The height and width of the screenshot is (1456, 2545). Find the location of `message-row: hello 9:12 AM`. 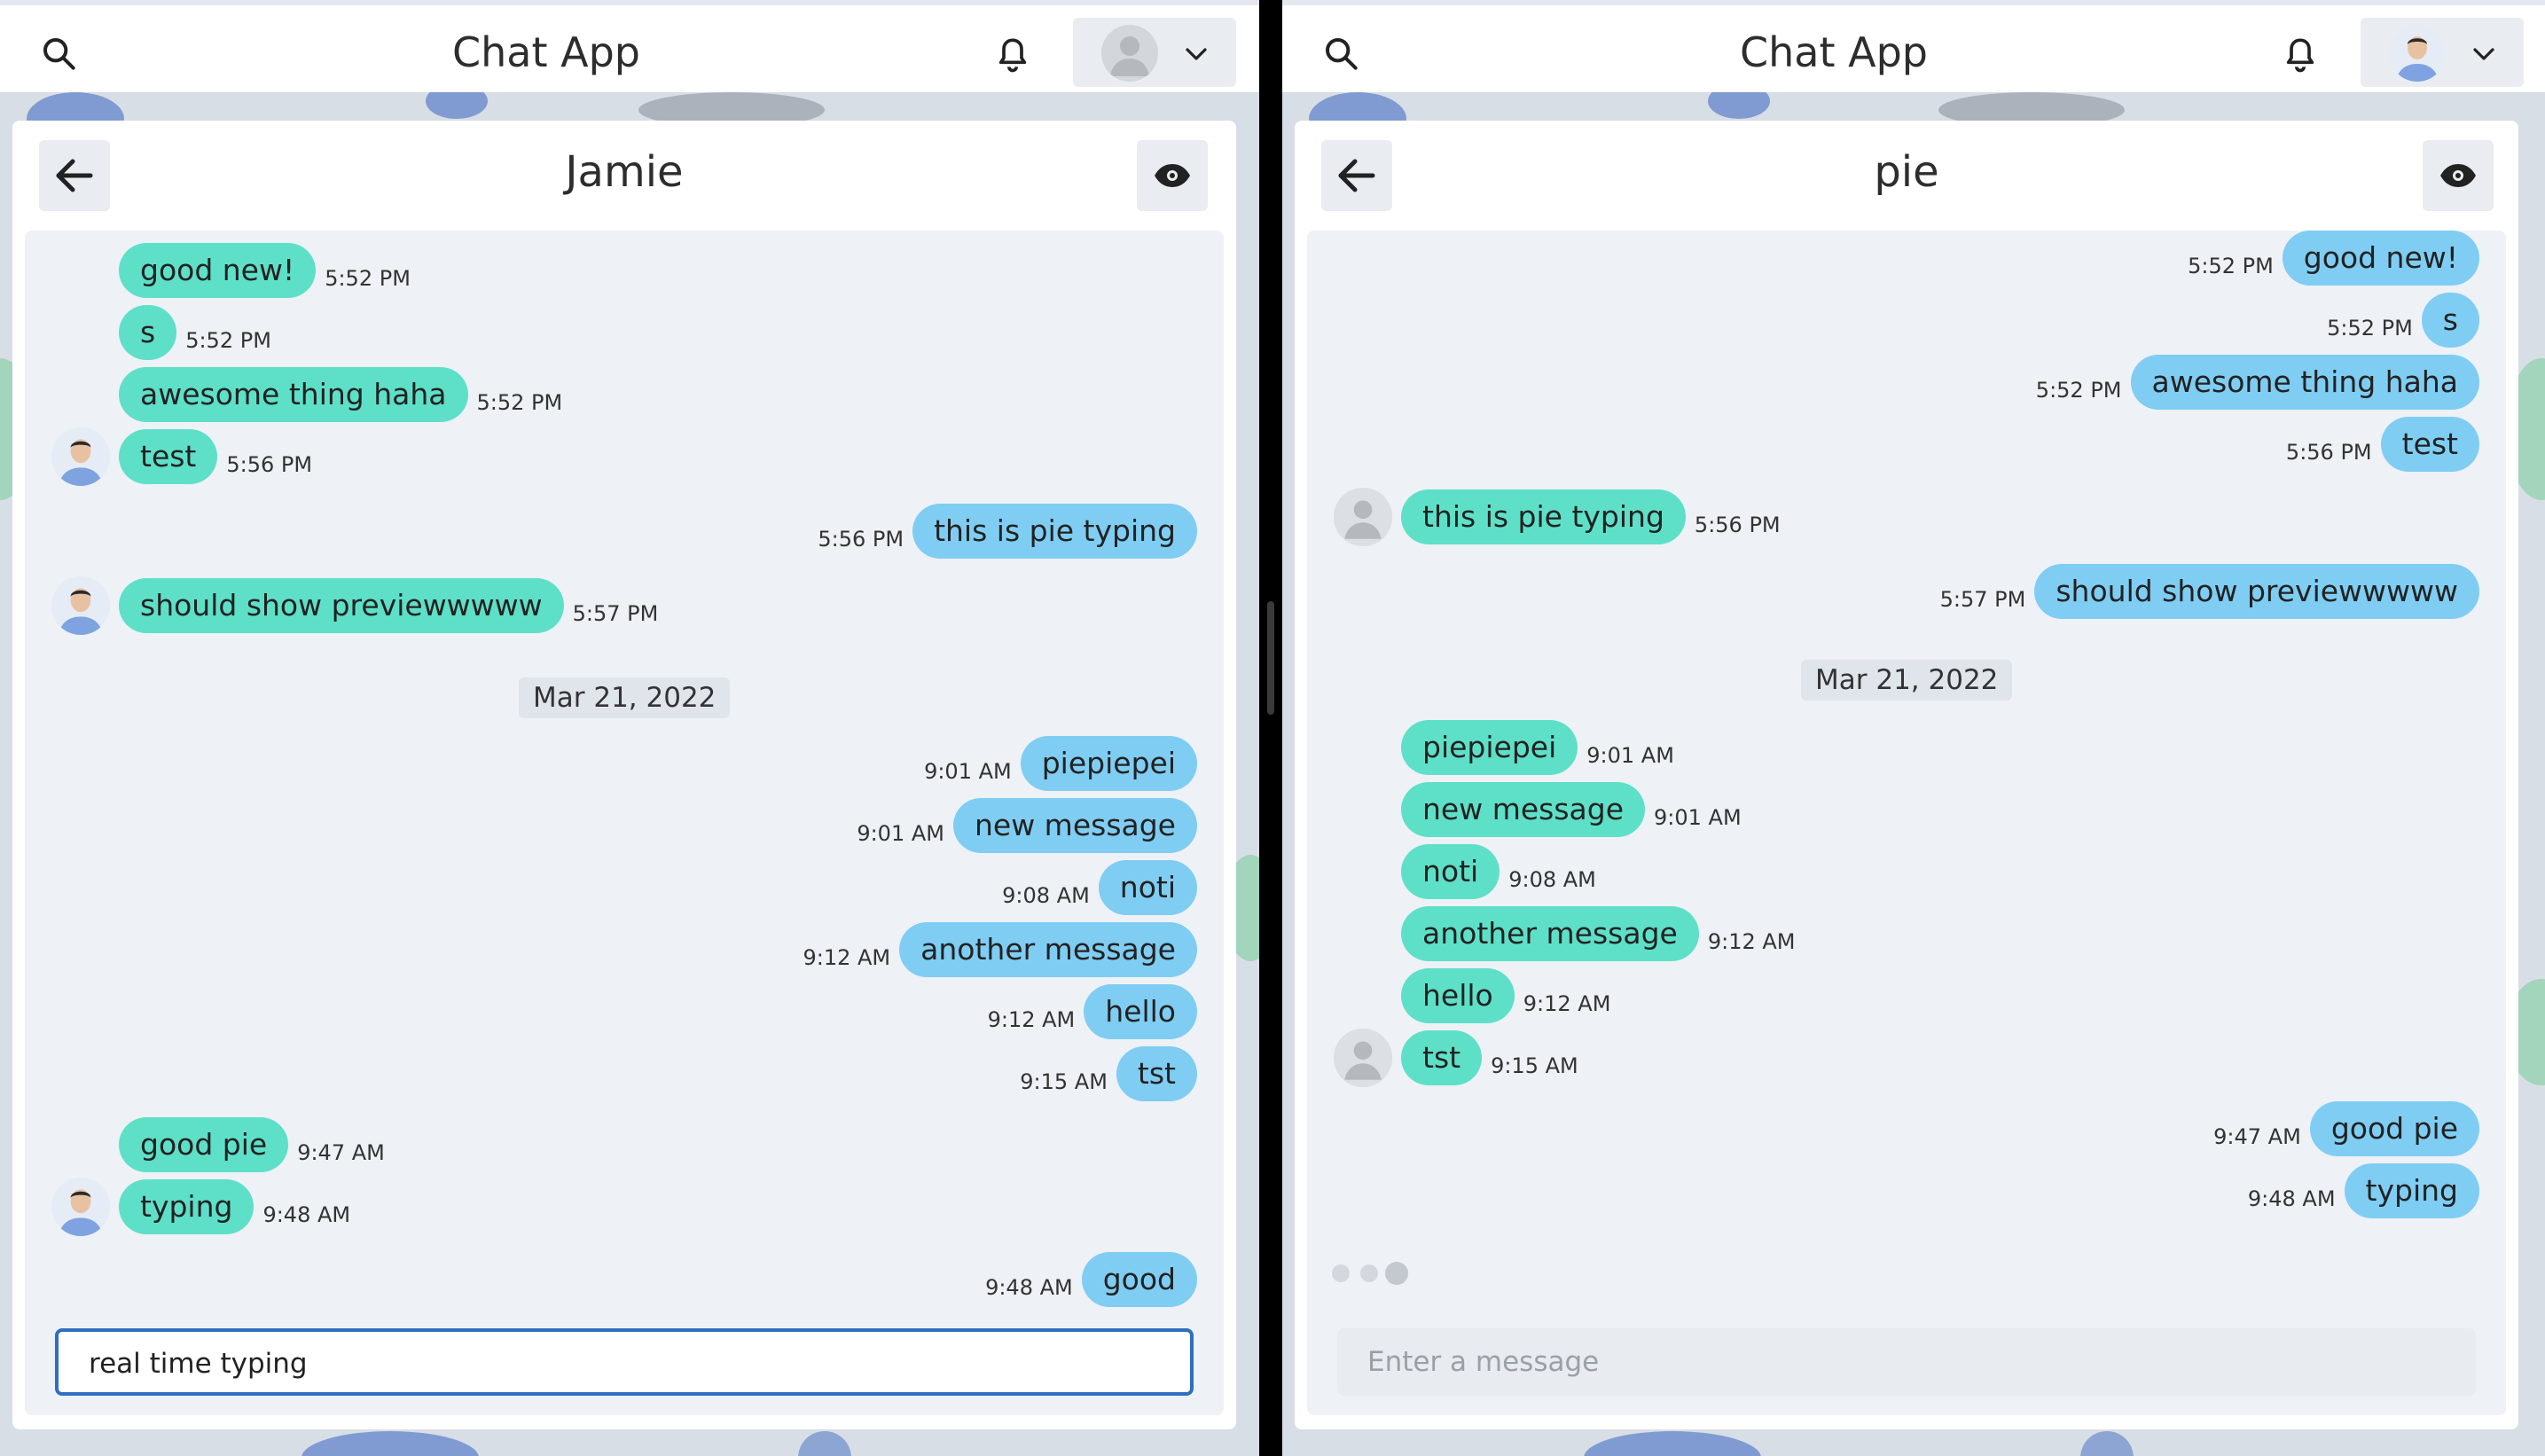

message-row: hello 9:12 AM is located at coordinates (1505, 995).